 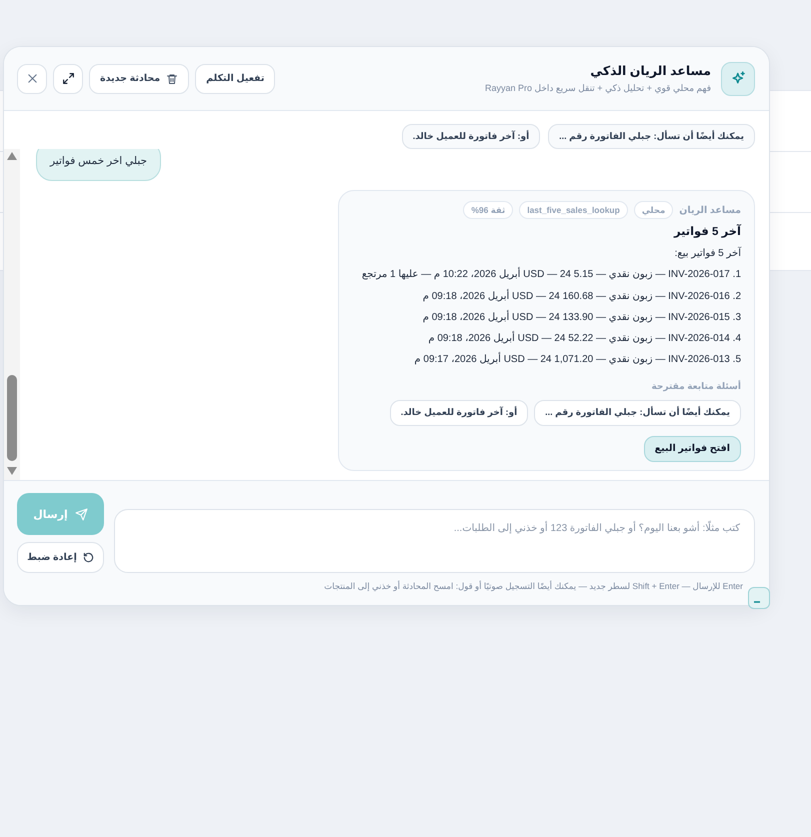 What do you see at coordinates (695, 386) in the screenshot?
I see `followup-label: أسئلة متابعة مقترحة` at bounding box center [695, 386].